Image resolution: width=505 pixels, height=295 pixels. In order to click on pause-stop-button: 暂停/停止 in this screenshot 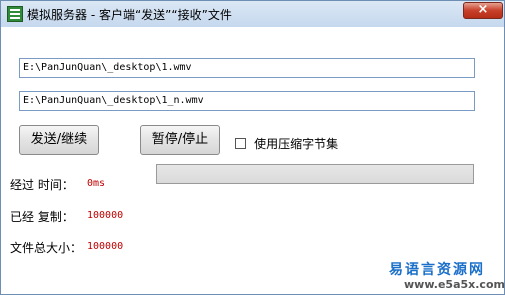, I will do `click(180, 140)`.